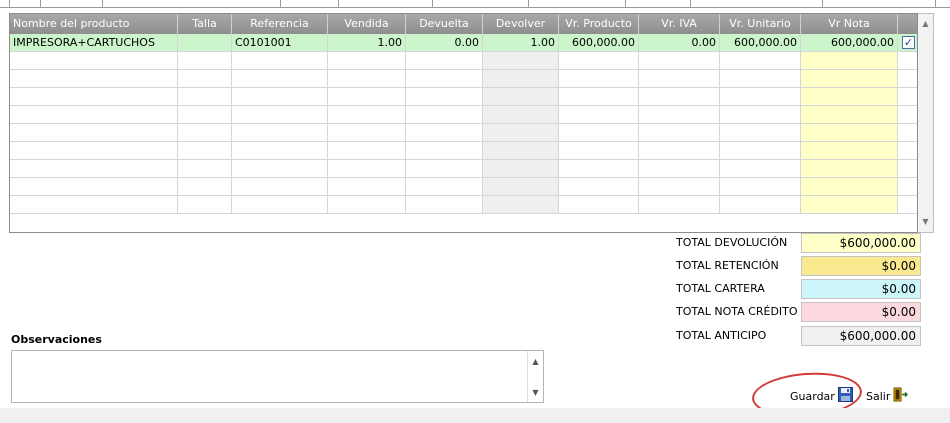 The height and width of the screenshot is (423, 950). Describe the element at coordinates (679, 24) in the screenshot. I see `column-header-vr_iva: Vr. IVA` at that location.